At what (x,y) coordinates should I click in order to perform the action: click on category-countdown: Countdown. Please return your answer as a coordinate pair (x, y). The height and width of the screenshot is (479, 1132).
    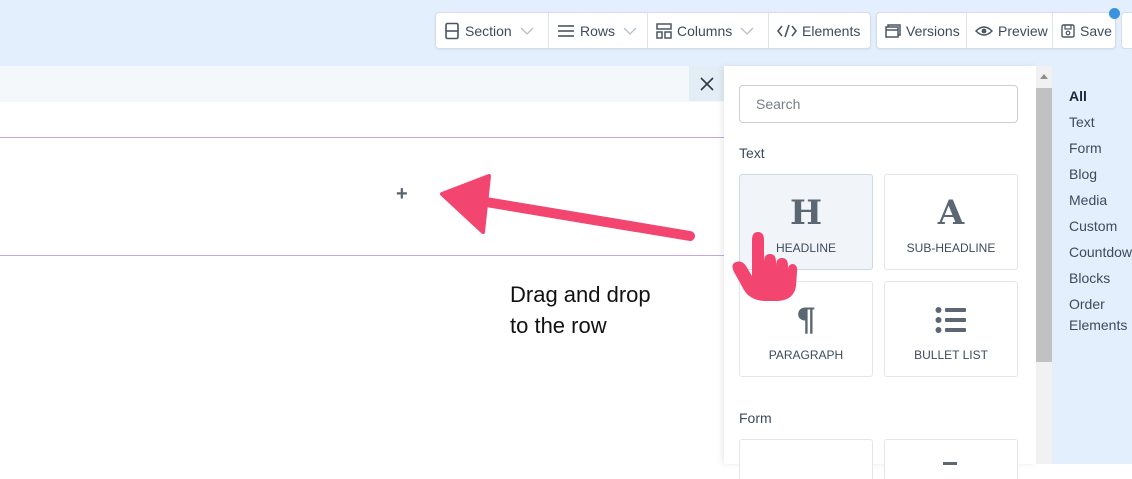
    Looking at the image, I should click on (1100, 252).